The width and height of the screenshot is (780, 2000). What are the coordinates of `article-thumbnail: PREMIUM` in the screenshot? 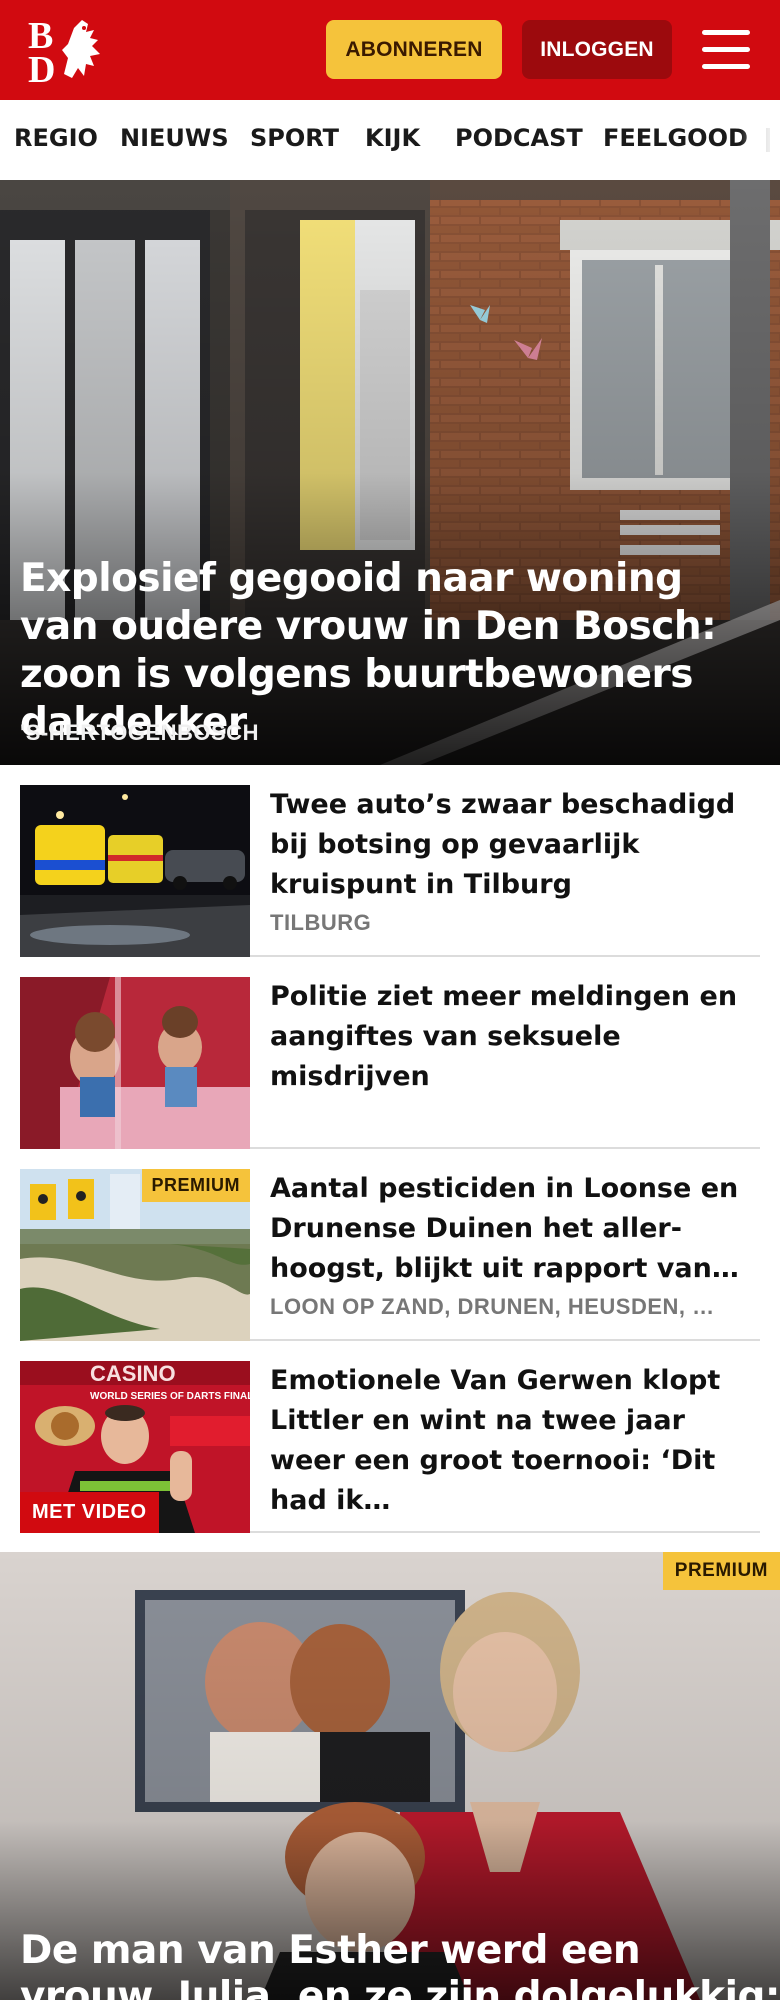 It's located at (135, 1255).